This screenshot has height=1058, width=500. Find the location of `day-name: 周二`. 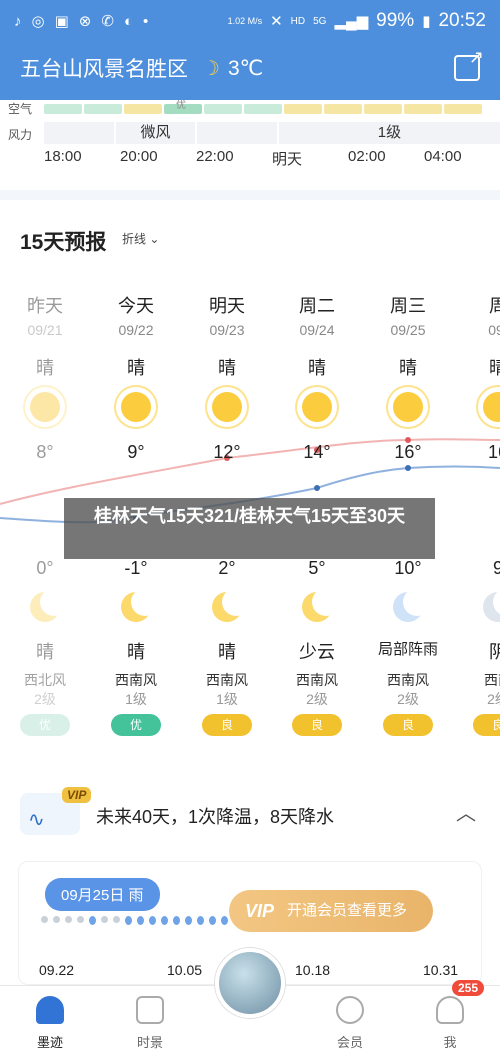

day-name: 周二 is located at coordinates (317, 306).